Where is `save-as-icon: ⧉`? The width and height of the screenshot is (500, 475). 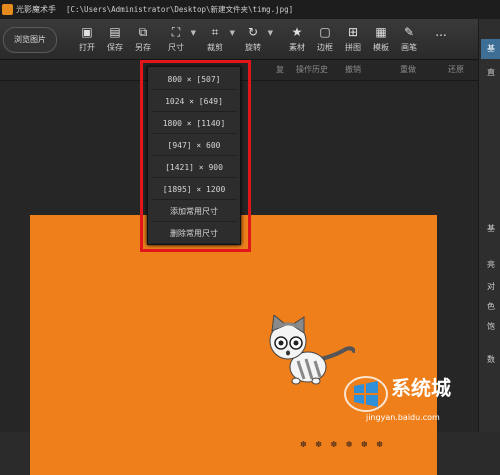 save-as-icon: ⧉ is located at coordinates (143, 32).